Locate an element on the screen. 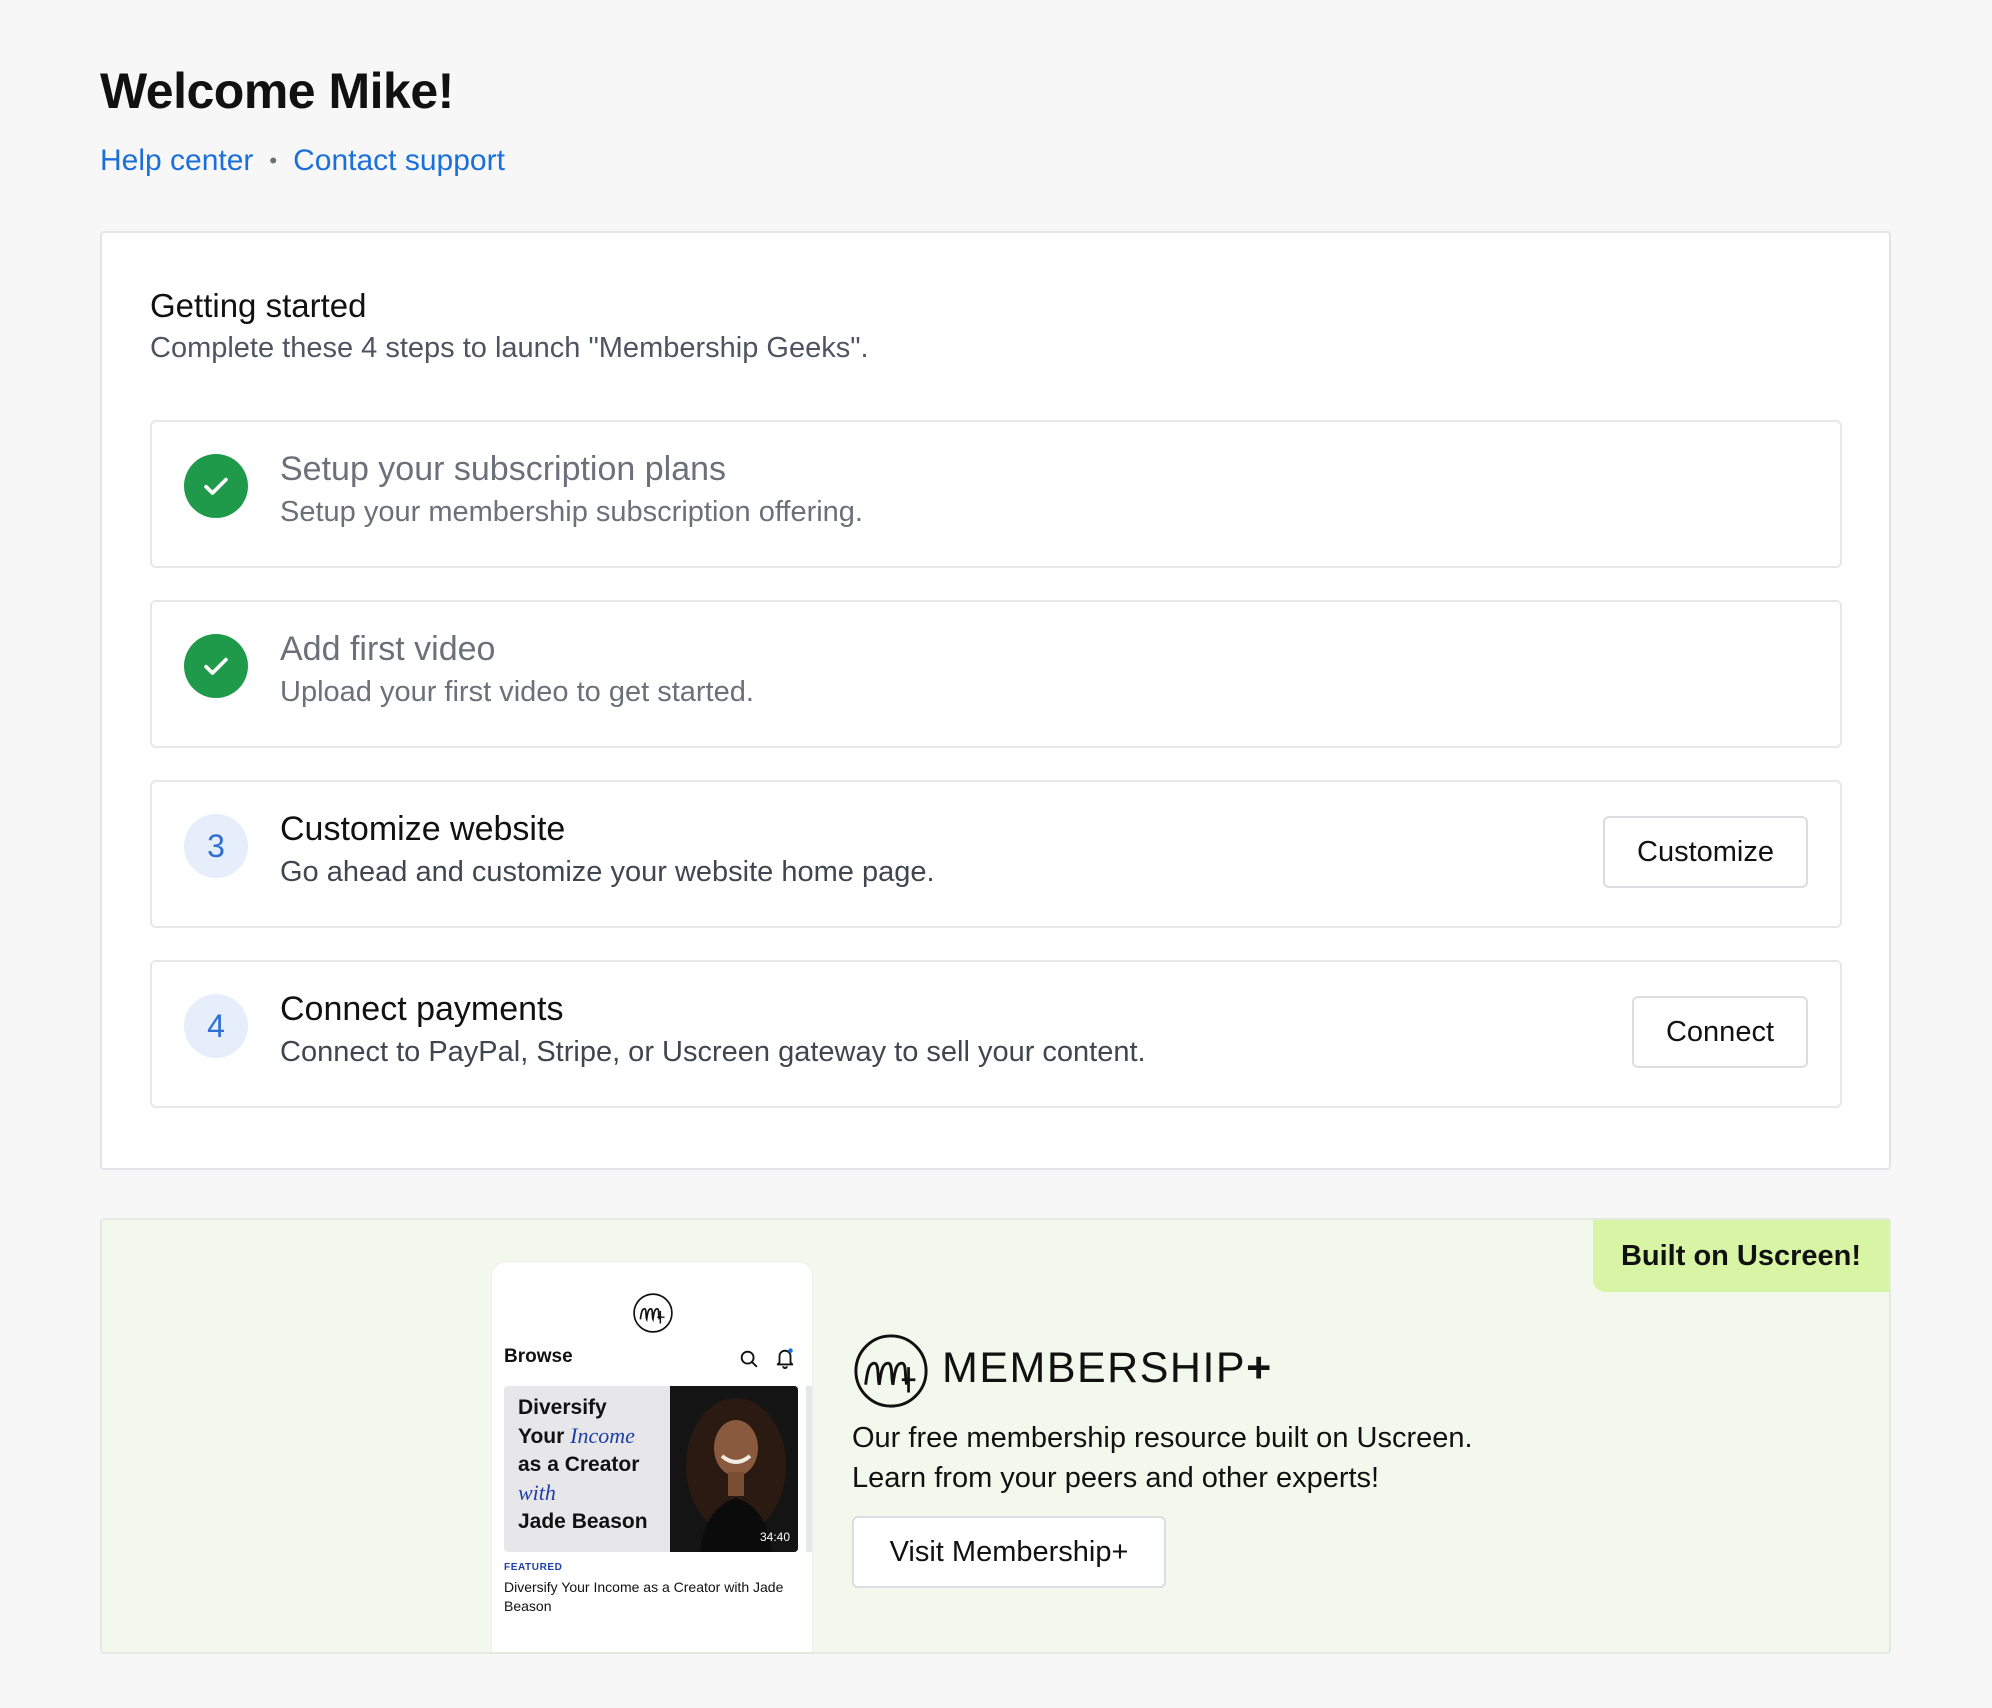  featured-label: FEATURED is located at coordinates (533, 1567).